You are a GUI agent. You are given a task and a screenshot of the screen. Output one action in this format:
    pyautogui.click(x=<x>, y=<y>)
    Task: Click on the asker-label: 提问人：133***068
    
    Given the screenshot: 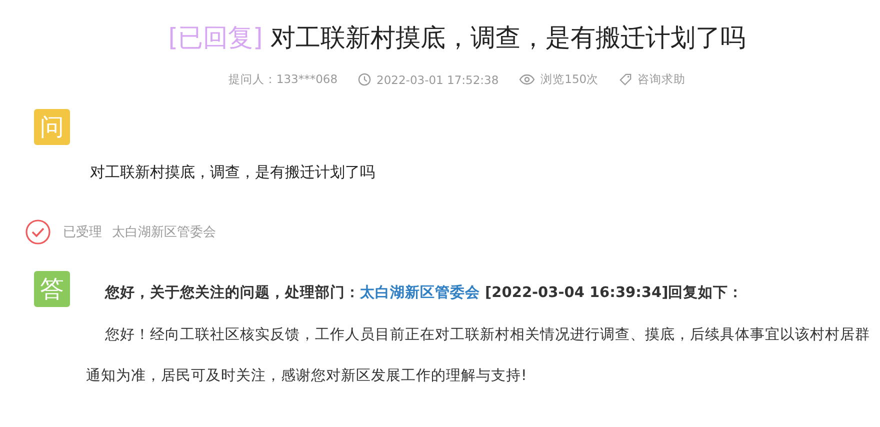 What is the action you would take?
    pyautogui.click(x=283, y=79)
    